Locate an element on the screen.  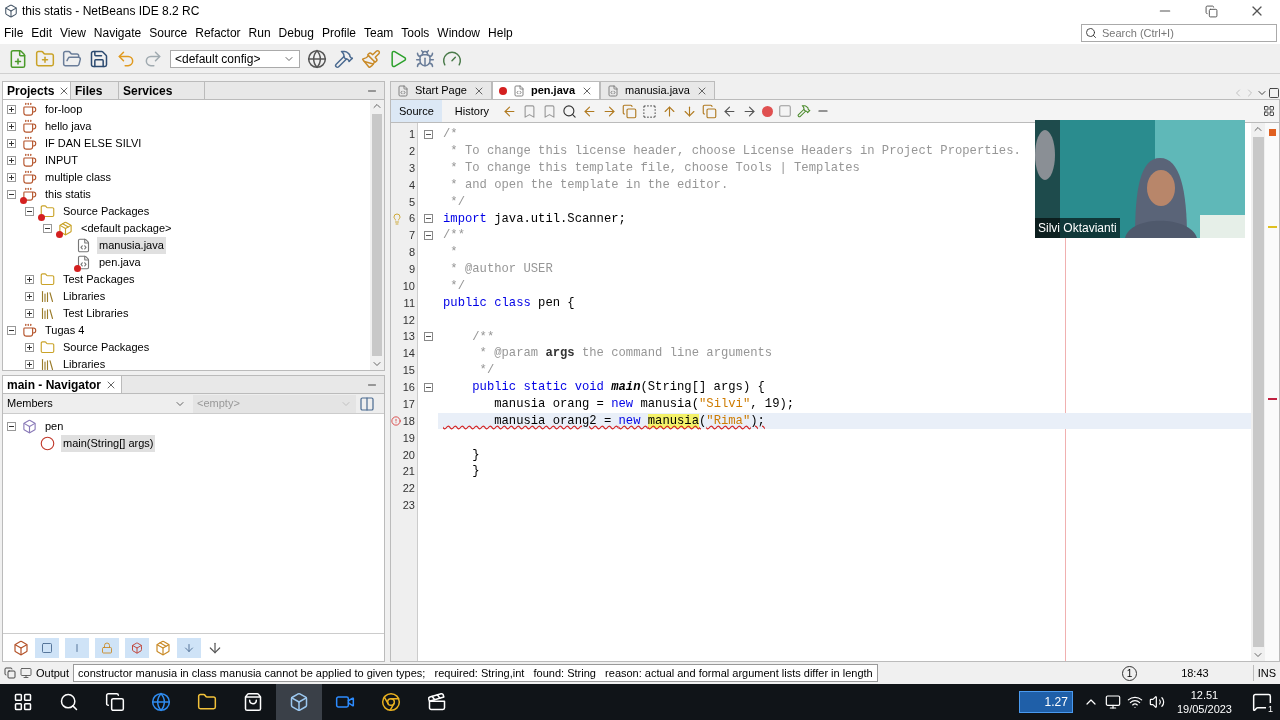
editor-tab: pen.java is located at coordinates (546, 90).